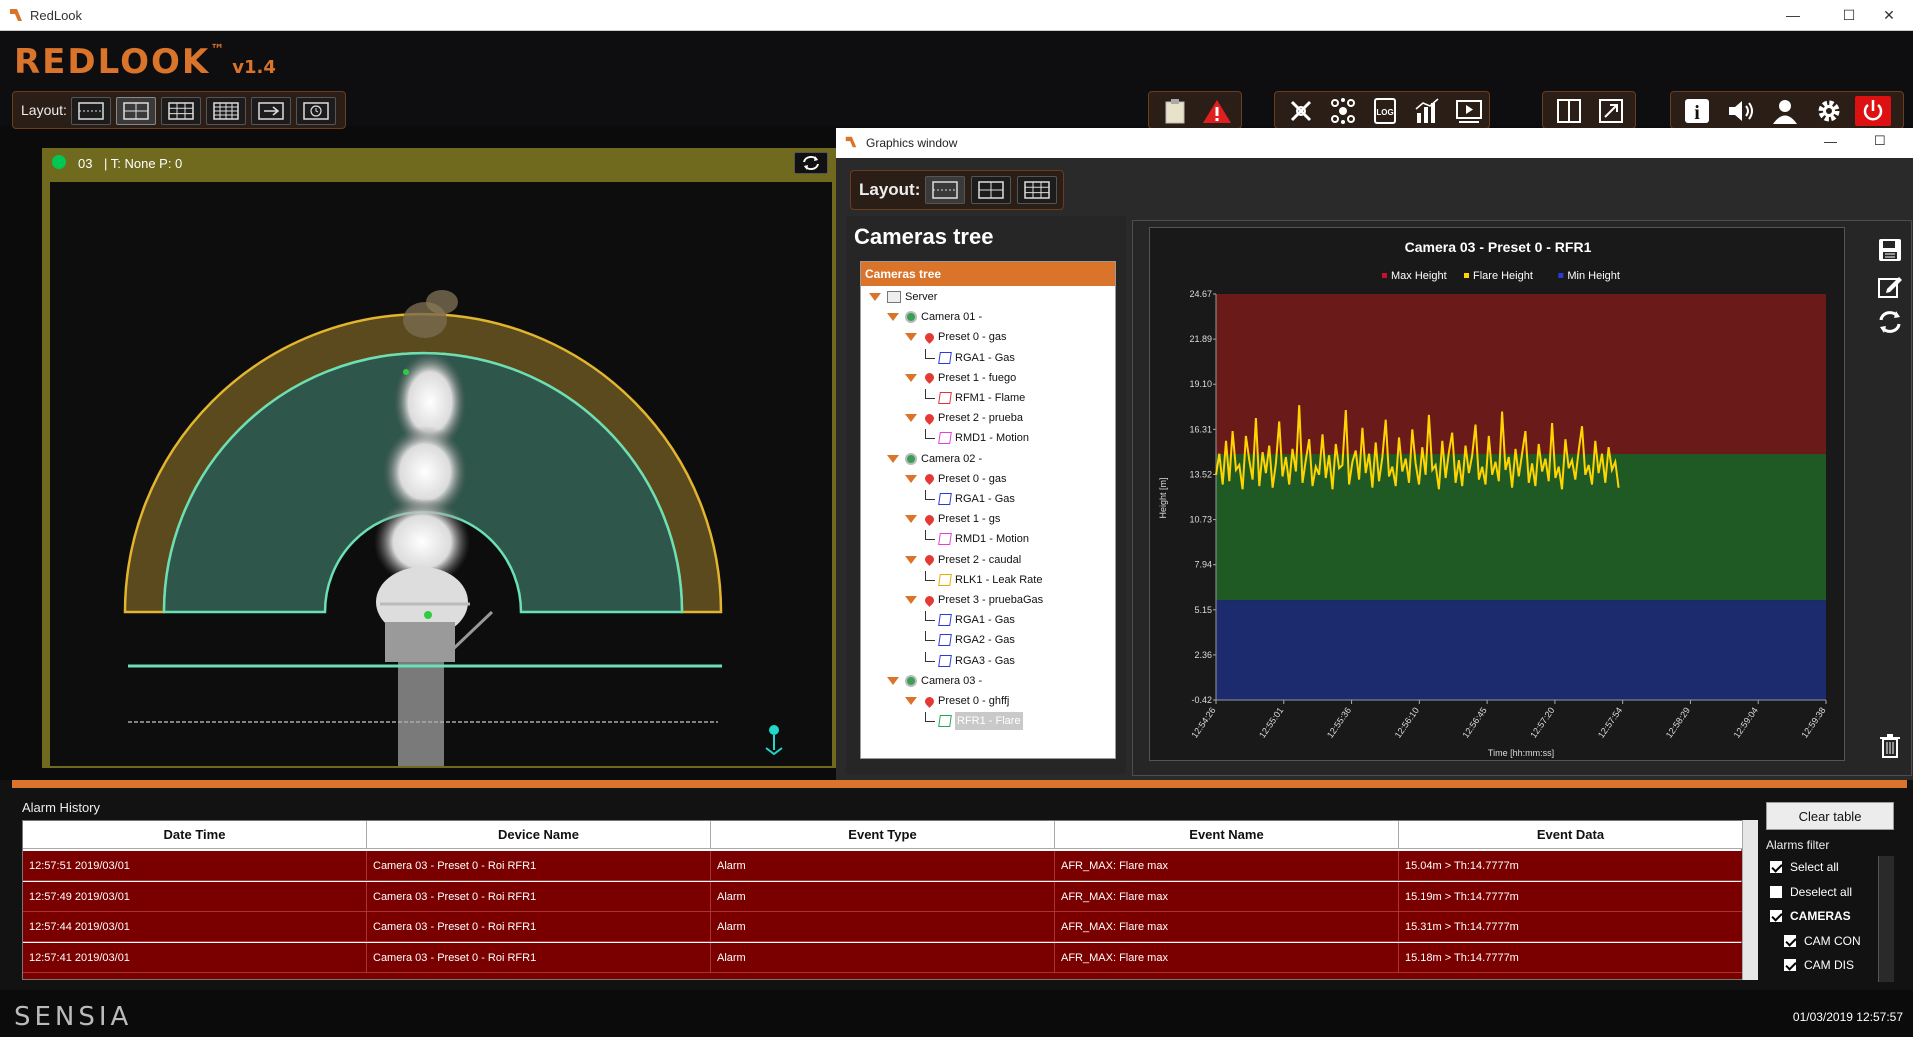 This screenshot has width=1913, height=1037. What do you see at coordinates (195, 835) in the screenshot?
I see `column-header-datetime: Date Time` at bounding box center [195, 835].